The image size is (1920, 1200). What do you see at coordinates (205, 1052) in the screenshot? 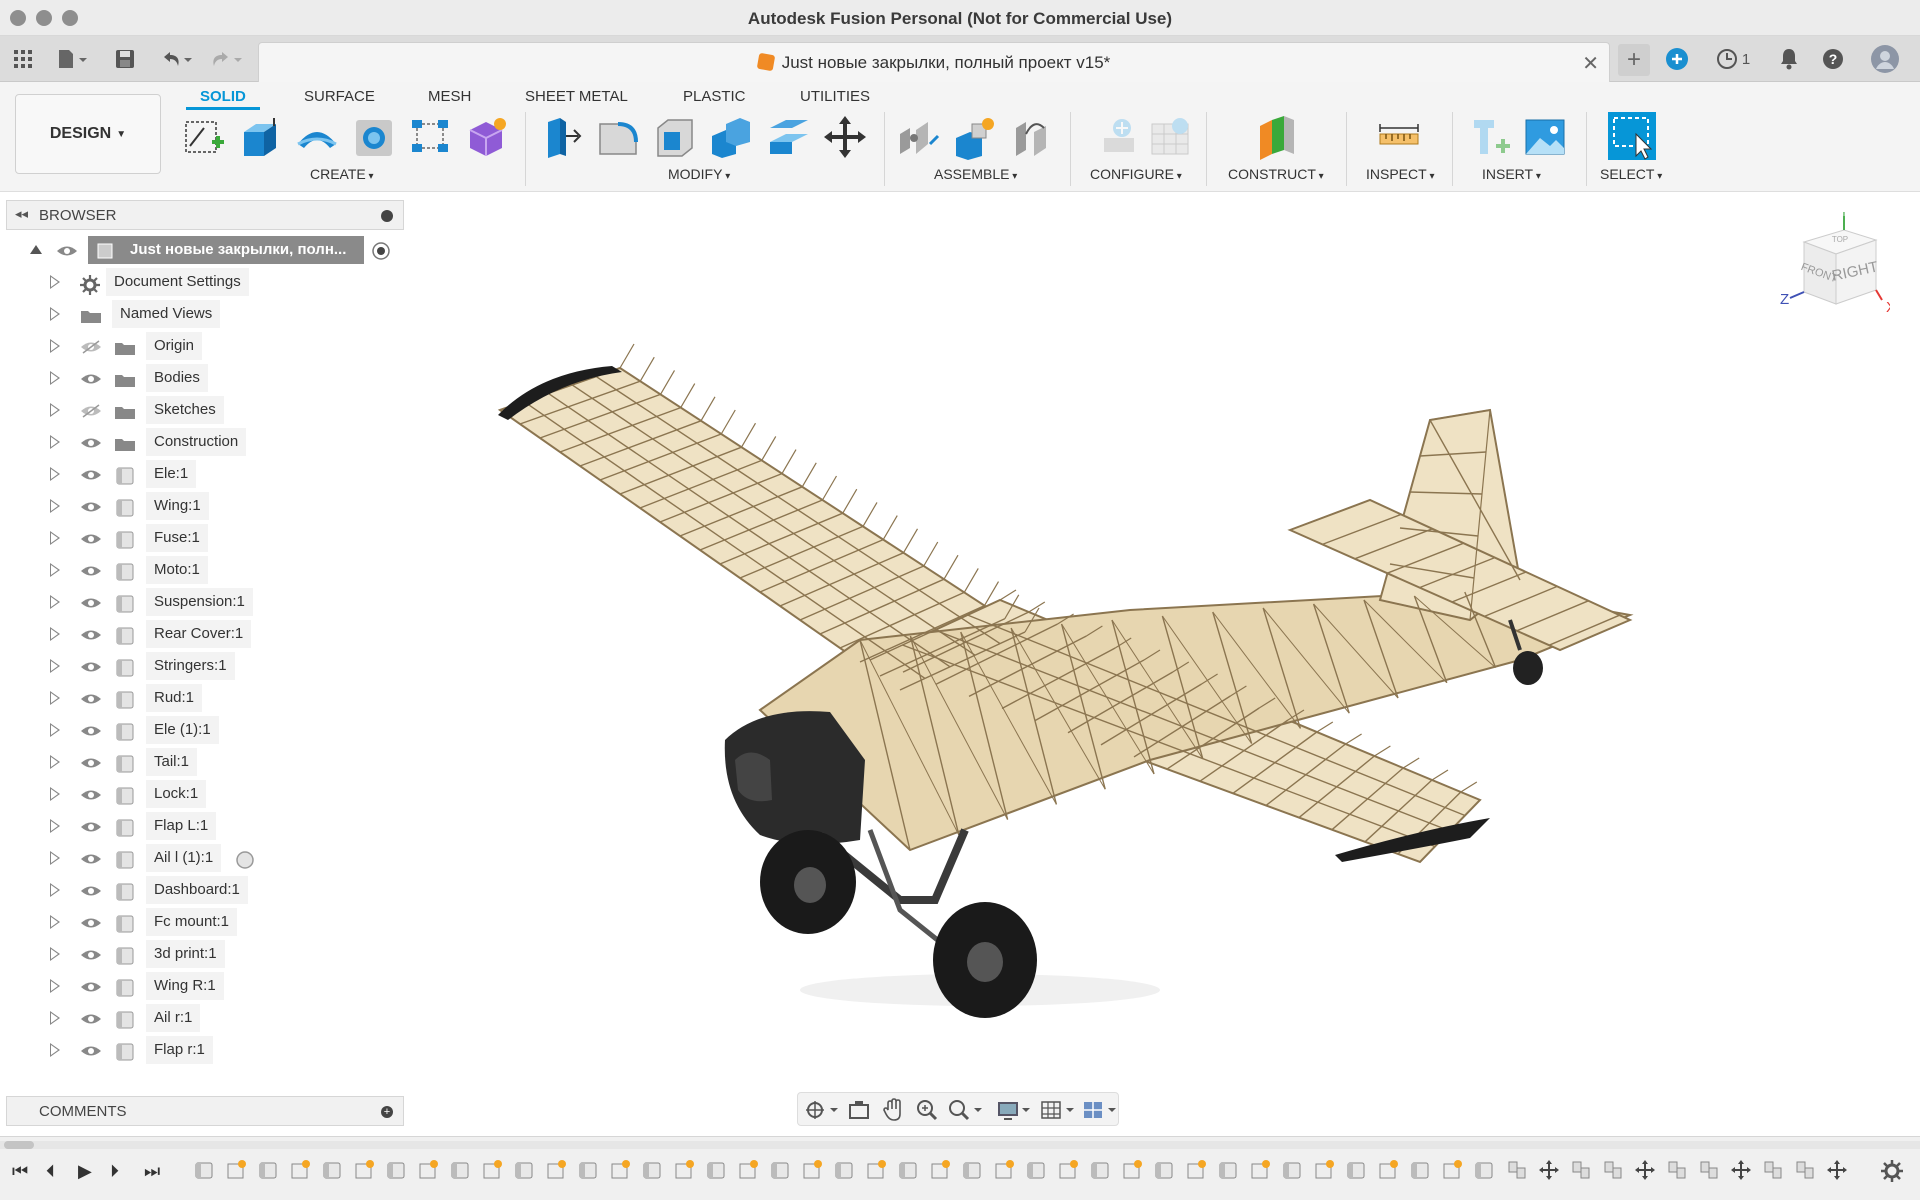
I see `browser-tree-item: Flap r:1` at bounding box center [205, 1052].